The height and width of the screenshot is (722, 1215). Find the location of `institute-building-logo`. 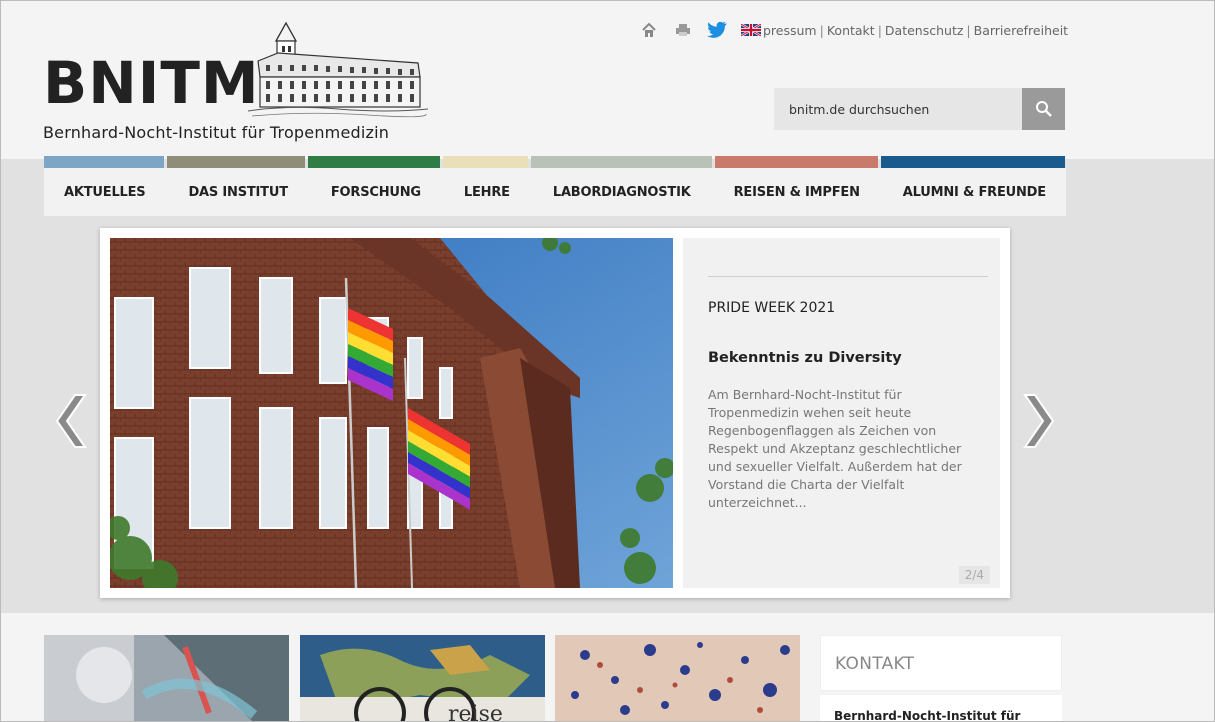

institute-building-logo is located at coordinates (338, 69).